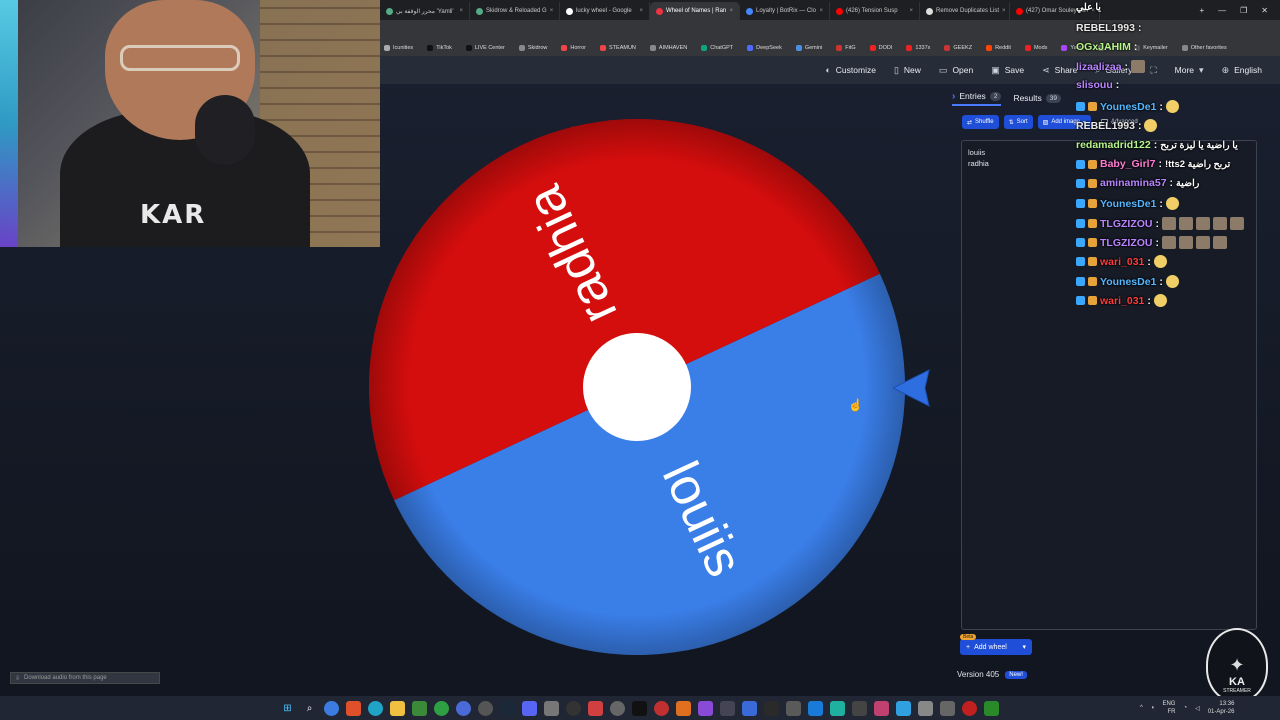 The width and height of the screenshot is (1280, 720). Describe the element at coordinates (397, 708) in the screenshot. I see `file-explorer-icon` at that location.